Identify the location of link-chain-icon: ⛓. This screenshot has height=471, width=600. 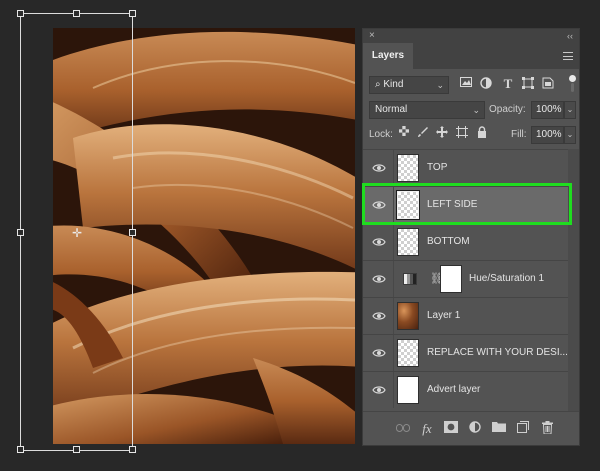
(437, 279).